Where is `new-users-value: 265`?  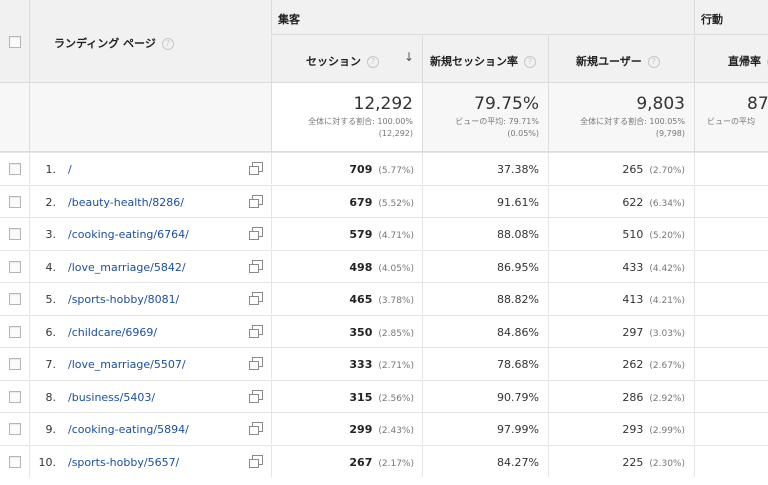
new-users-value: 265 is located at coordinates (633, 169).